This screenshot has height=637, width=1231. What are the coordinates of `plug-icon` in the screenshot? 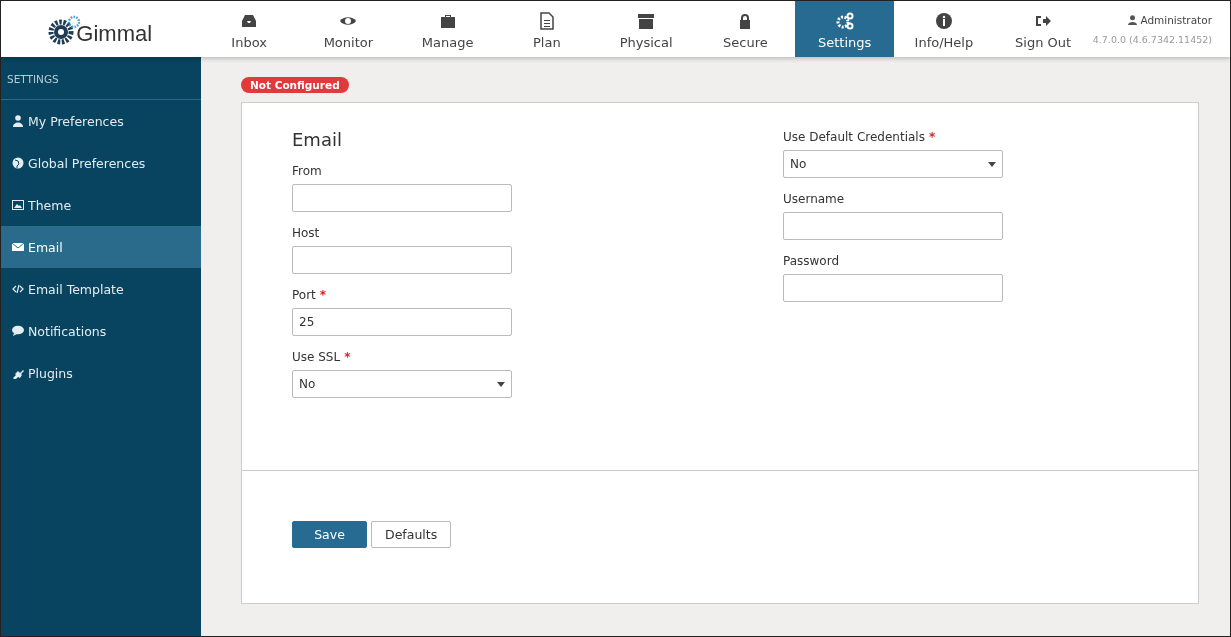 It's located at (18, 373).